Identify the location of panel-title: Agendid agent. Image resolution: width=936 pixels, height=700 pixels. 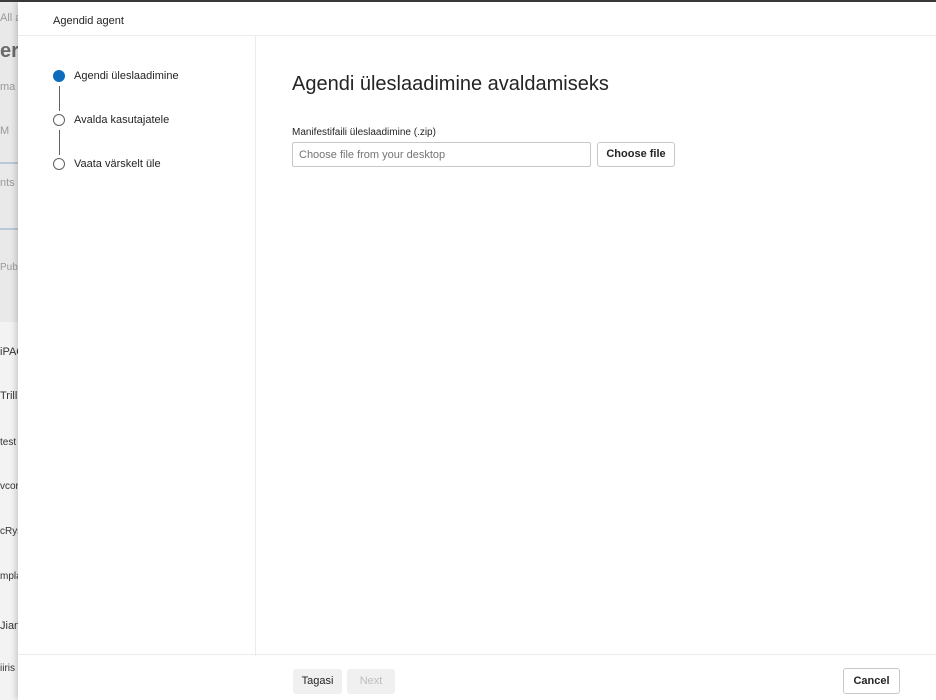
(88, 21).